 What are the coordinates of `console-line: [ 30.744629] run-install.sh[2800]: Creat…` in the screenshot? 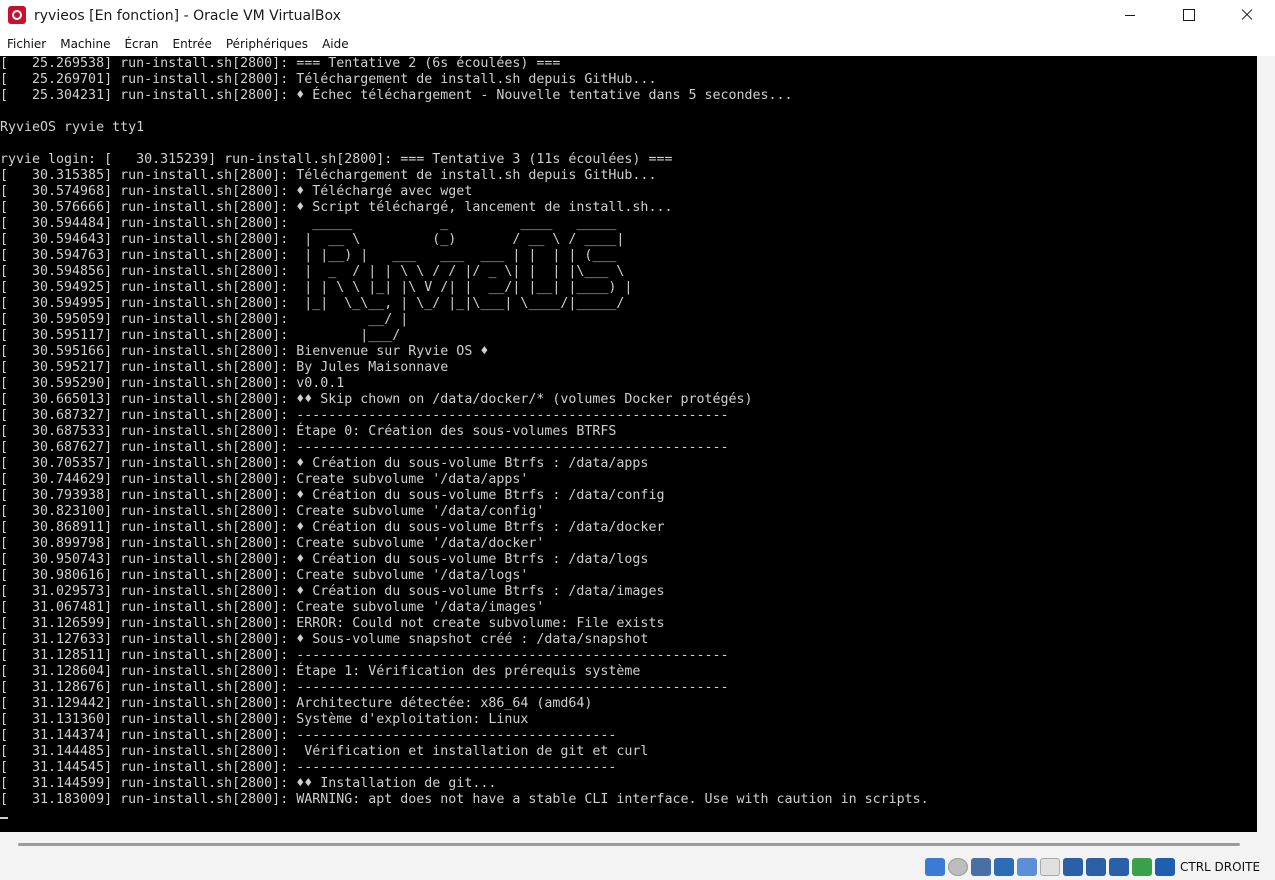 It's located at (264, 479).